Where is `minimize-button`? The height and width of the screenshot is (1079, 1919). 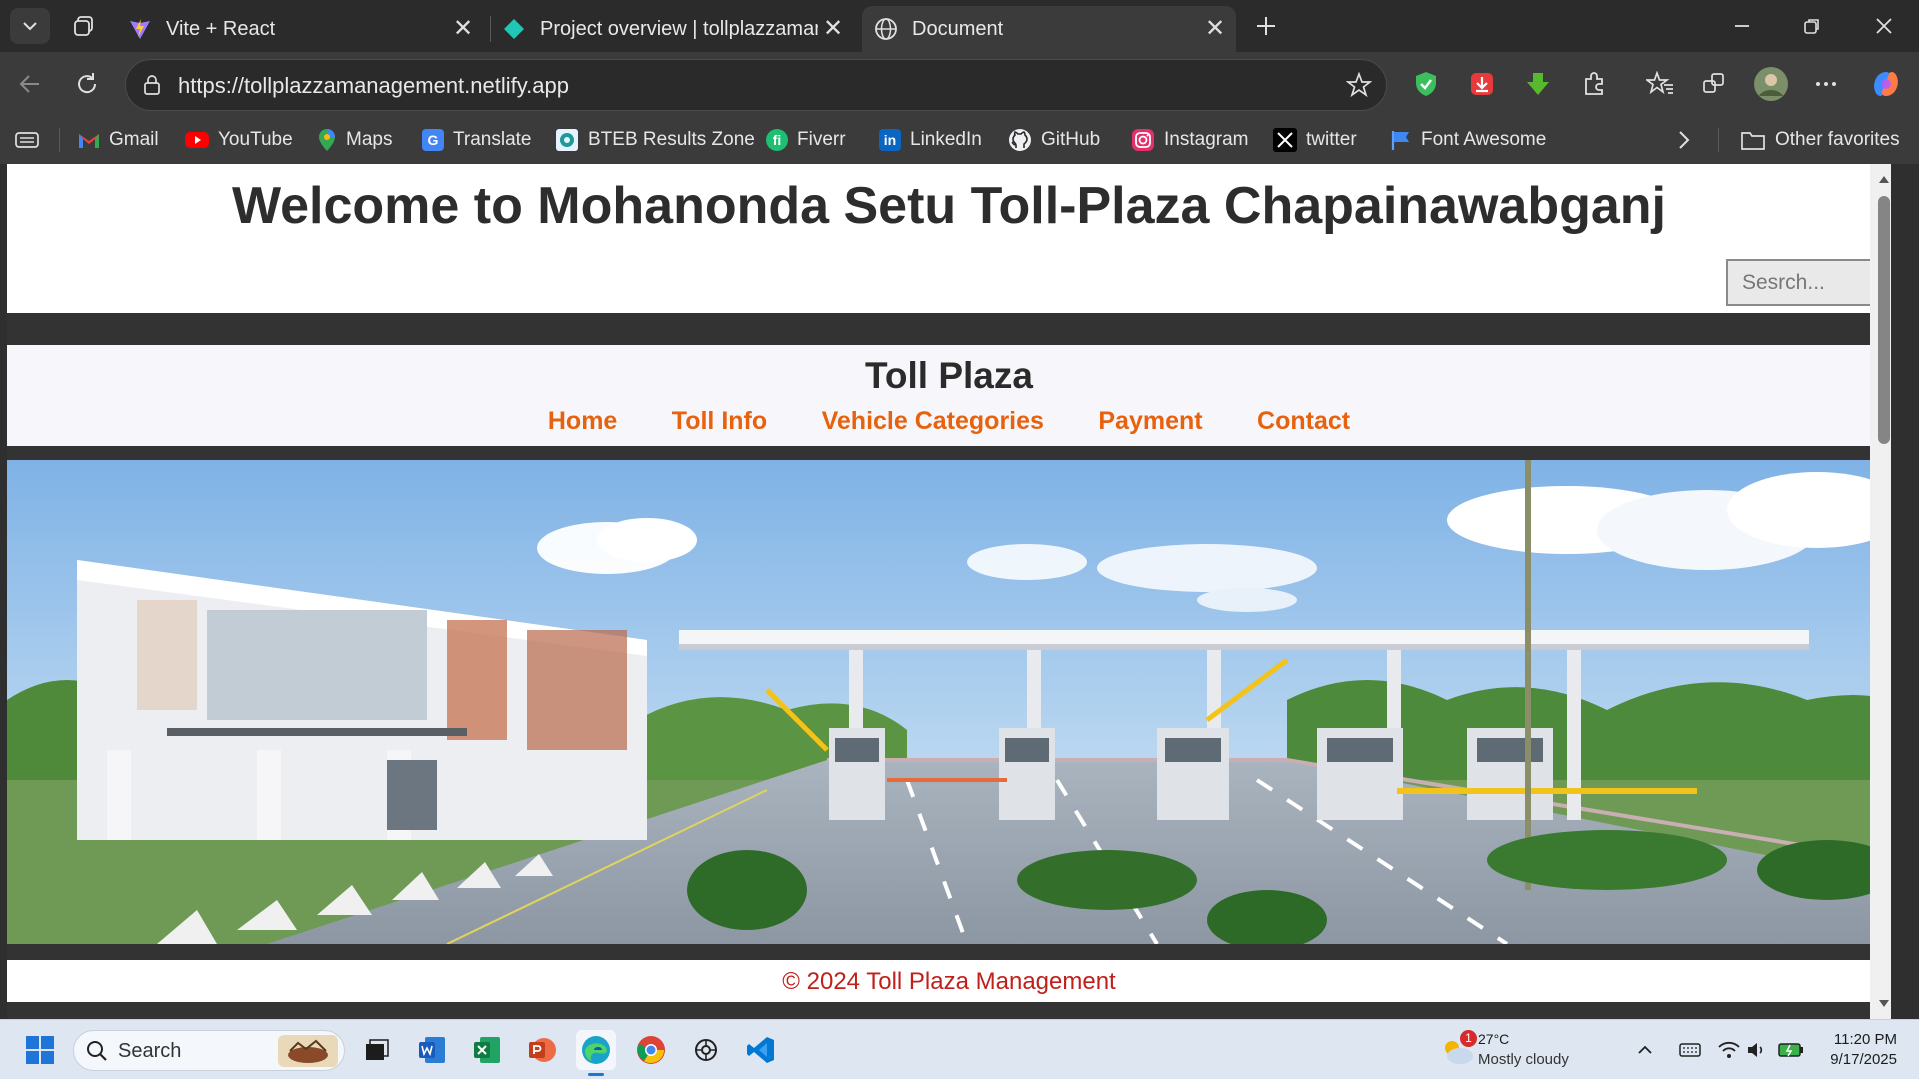 minimize-button is located at coordinates (1742, 26).